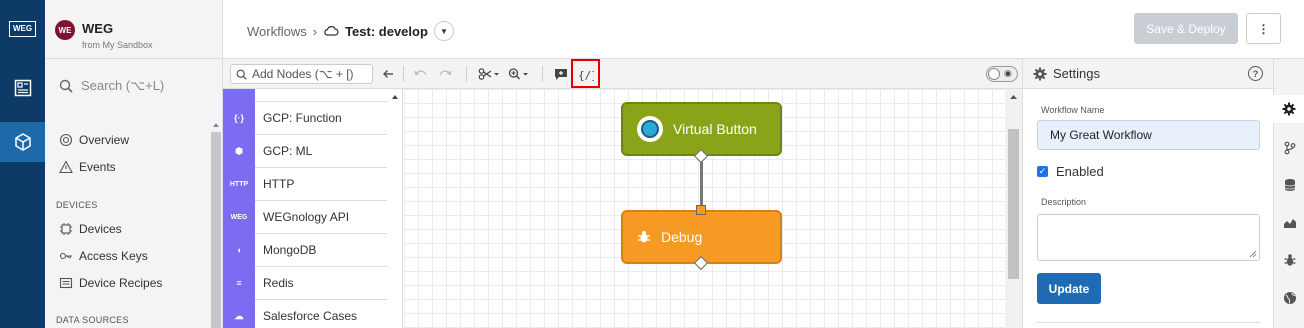 This screenshot has height=328, width=1304. I want to click on palette-item-mongodb: ◖ MongoDB, so click(305, 250).